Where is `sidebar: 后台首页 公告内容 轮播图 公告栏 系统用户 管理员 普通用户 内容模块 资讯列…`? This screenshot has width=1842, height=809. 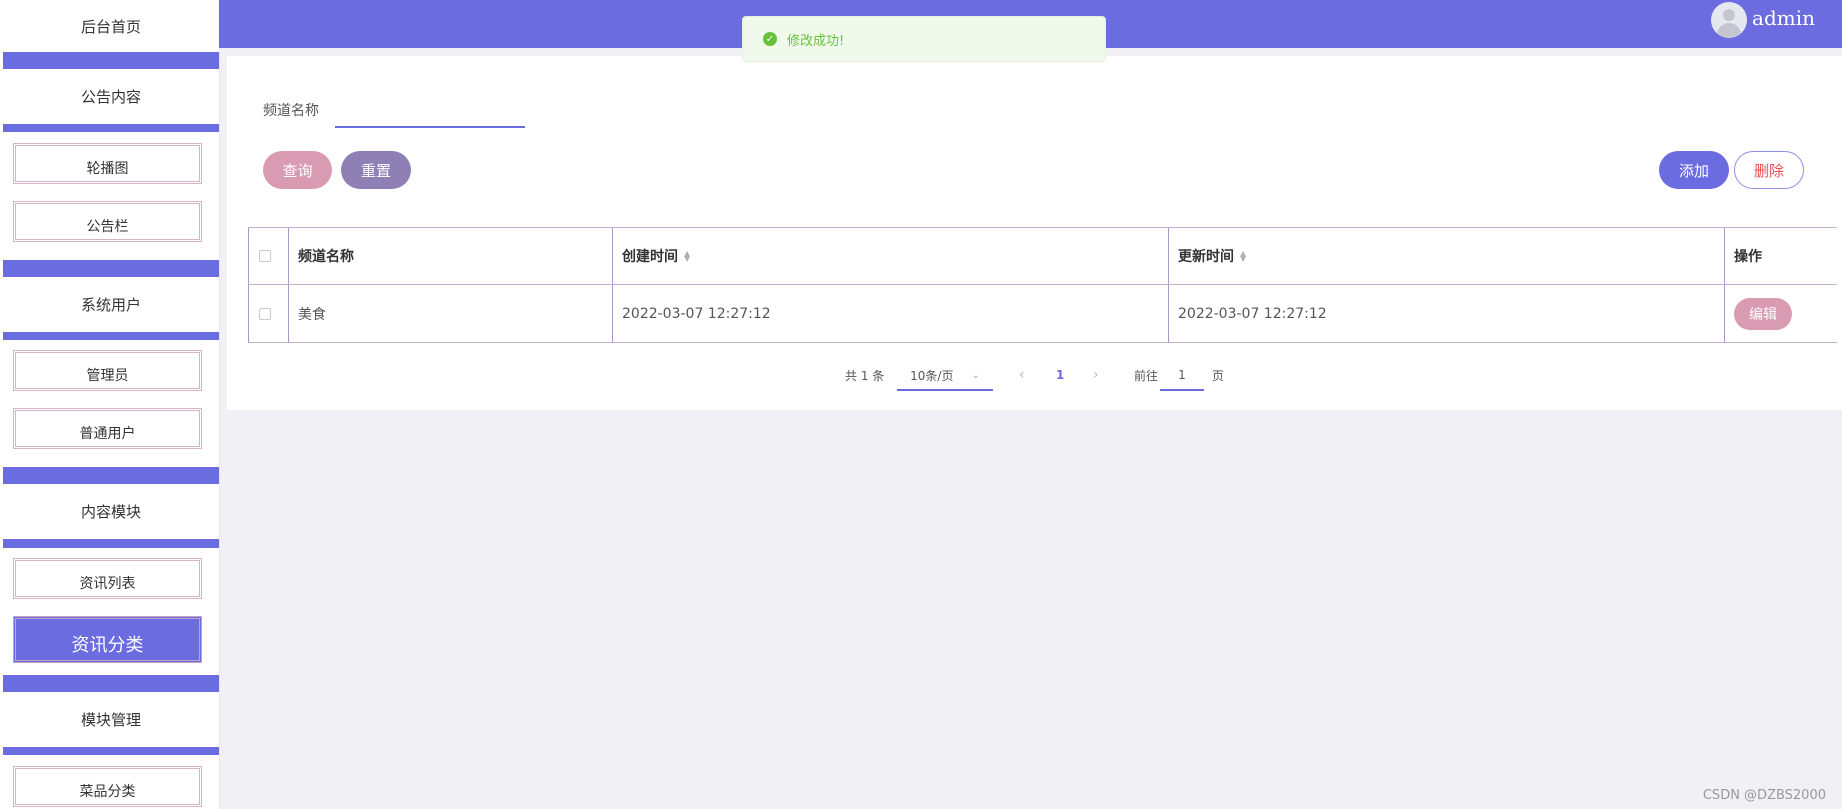 sidebar: 后台首页 公告内容 轮播图 公告栏 系统用户 管理员 普通用户 内容模块 资讯列… is located at coordinates (110, 404).